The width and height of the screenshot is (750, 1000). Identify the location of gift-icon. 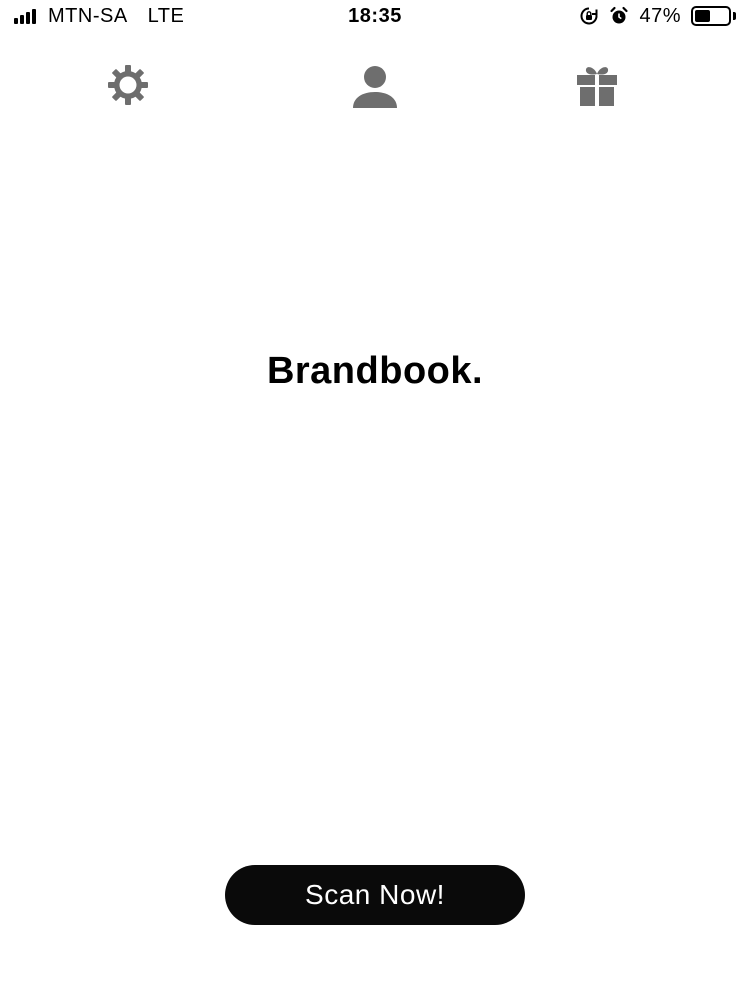
(597, 86).